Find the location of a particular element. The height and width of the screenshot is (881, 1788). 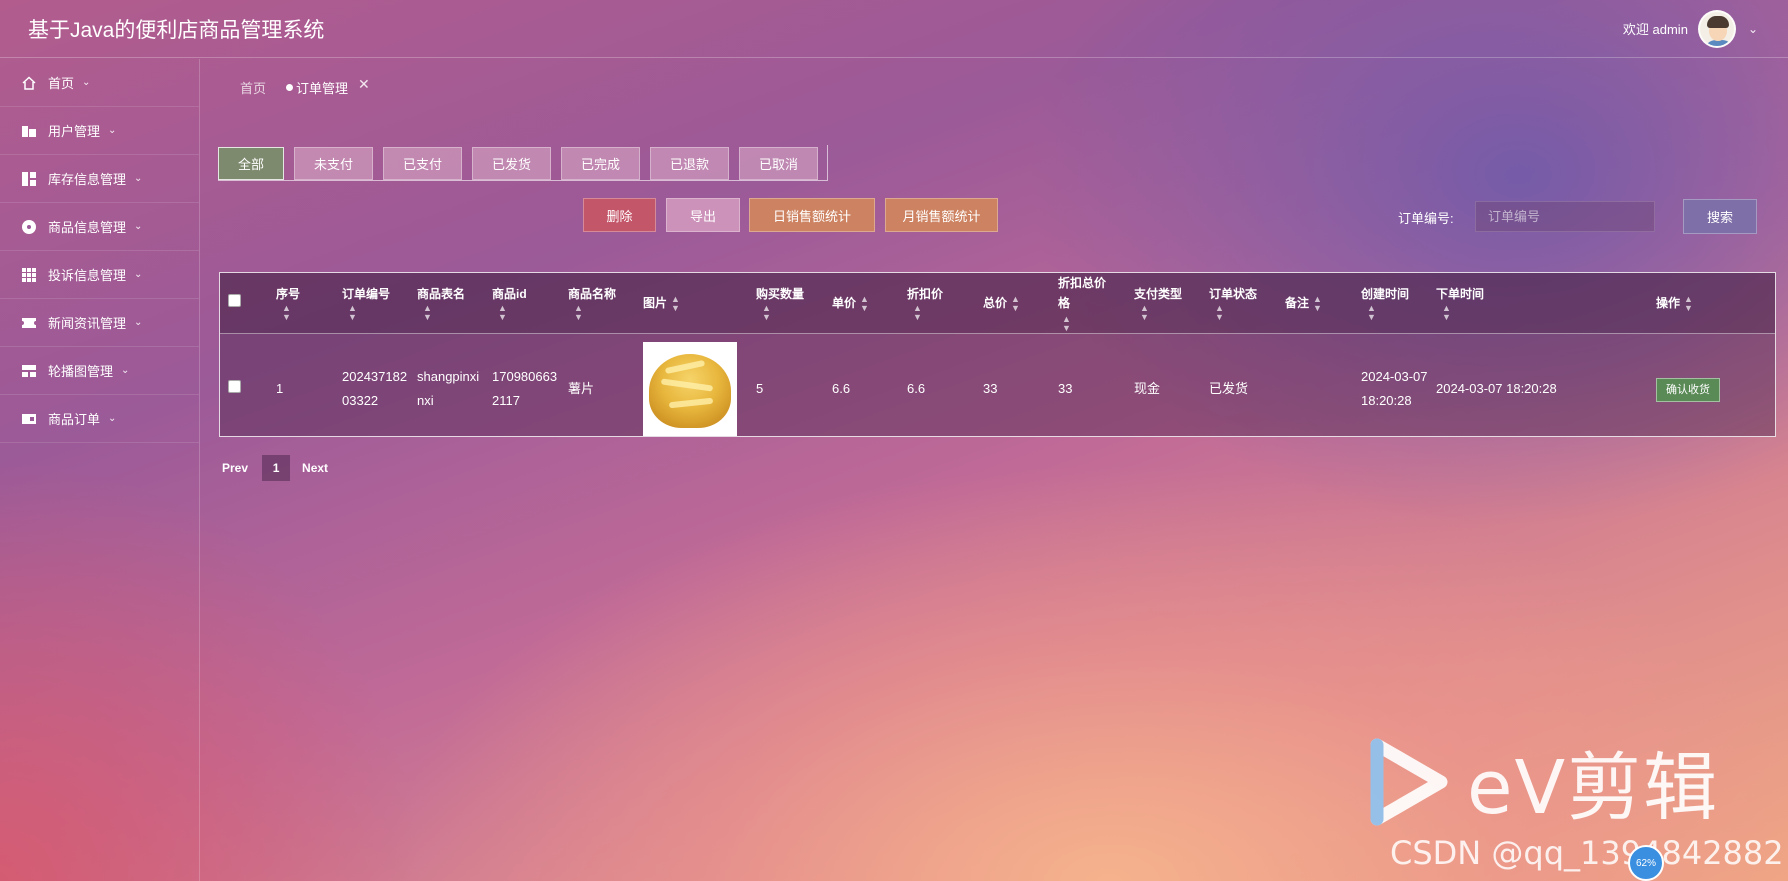

cell-index: 1 is located at coordinates (280, 389).